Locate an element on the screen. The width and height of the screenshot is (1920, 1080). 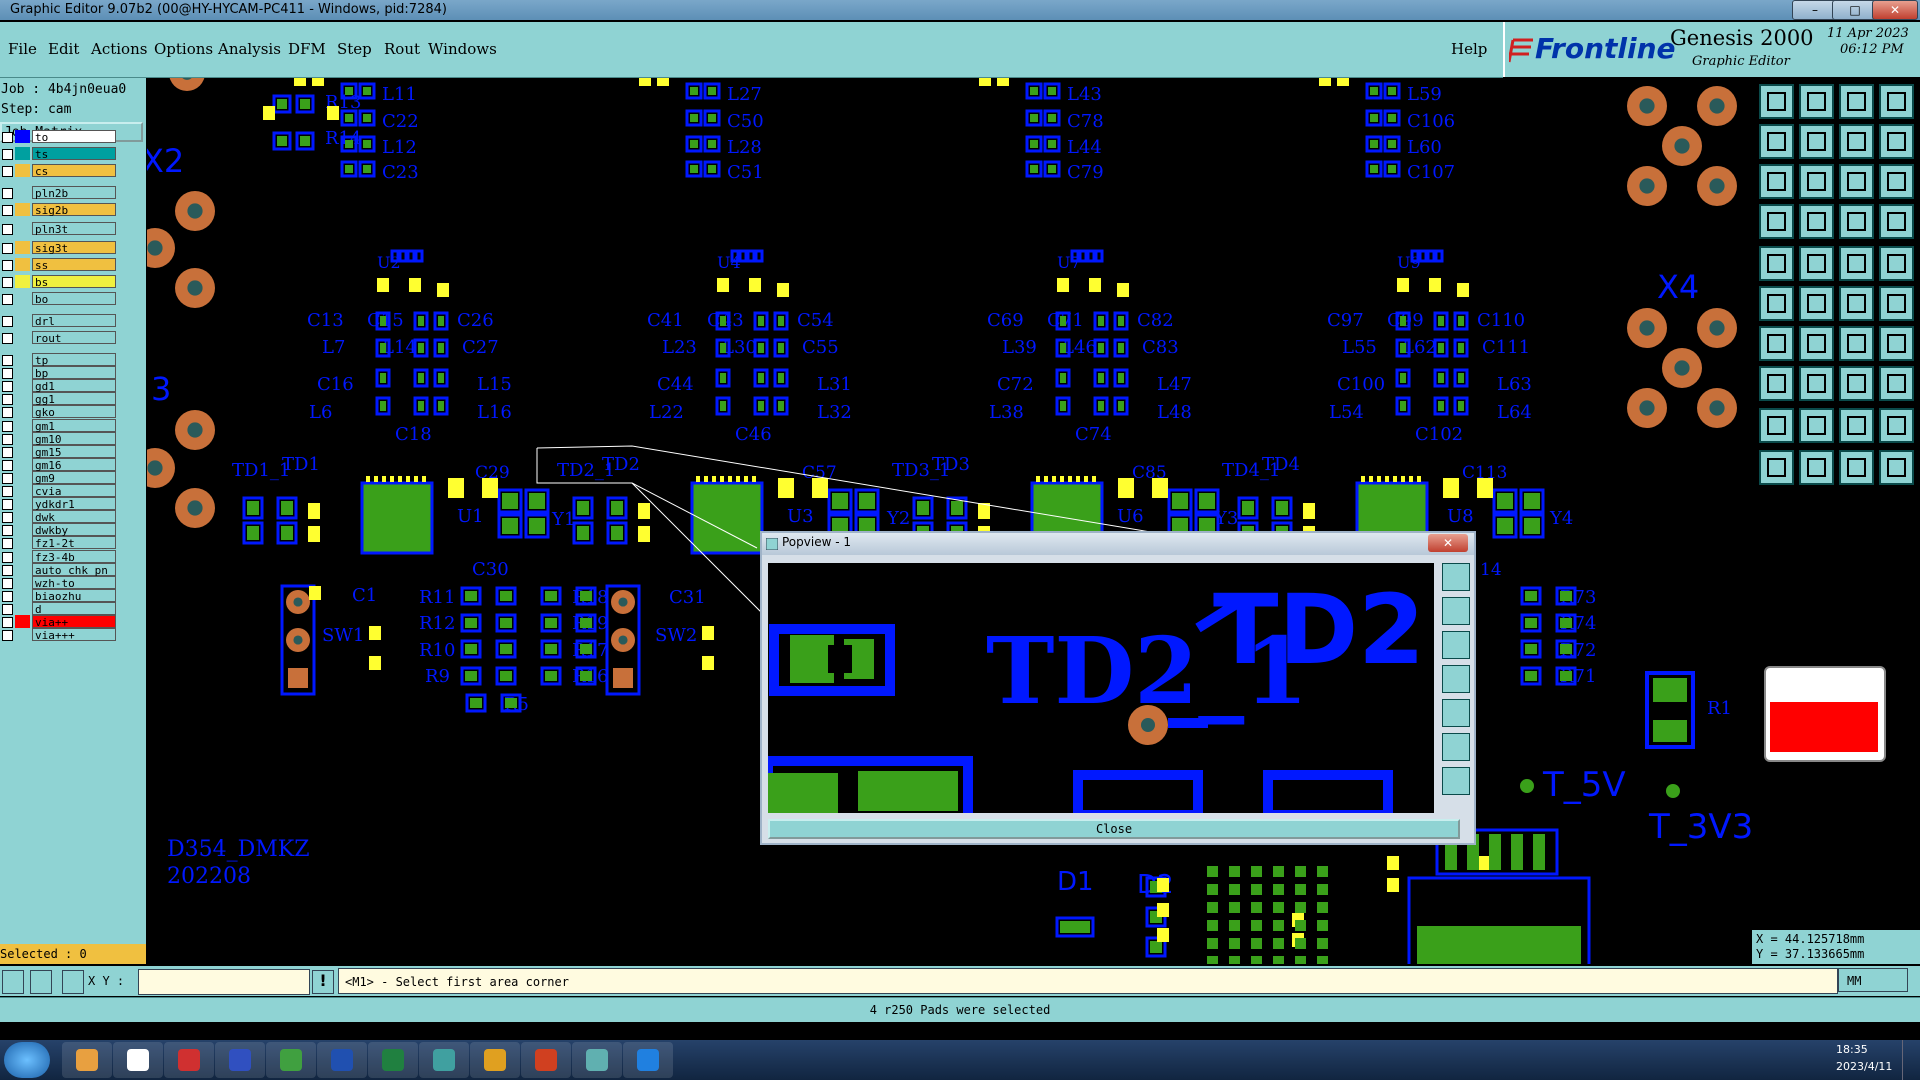
layer-name: pln3t is located at coordinates (74, 229).